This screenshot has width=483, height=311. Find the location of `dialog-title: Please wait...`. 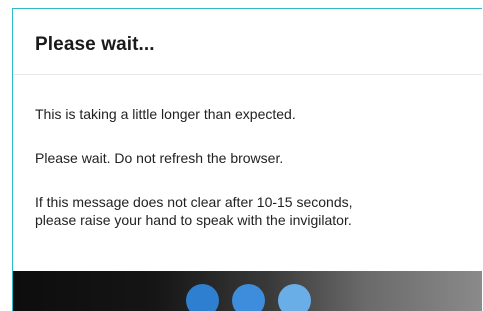

dialog-title: Please wait... is located at coordinates (95, 44).